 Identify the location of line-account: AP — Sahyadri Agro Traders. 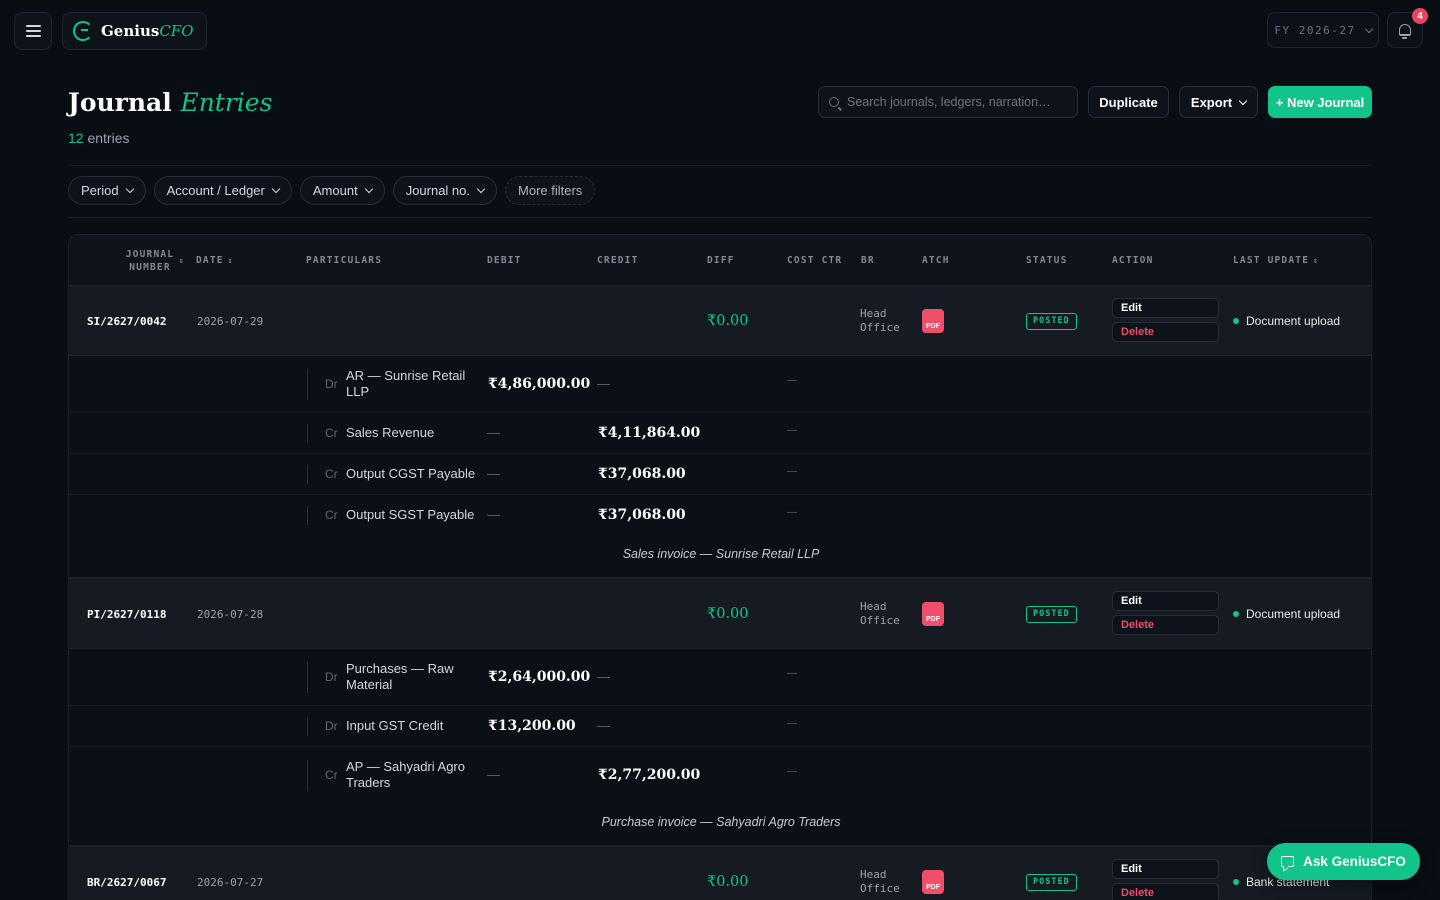
(405, 774).